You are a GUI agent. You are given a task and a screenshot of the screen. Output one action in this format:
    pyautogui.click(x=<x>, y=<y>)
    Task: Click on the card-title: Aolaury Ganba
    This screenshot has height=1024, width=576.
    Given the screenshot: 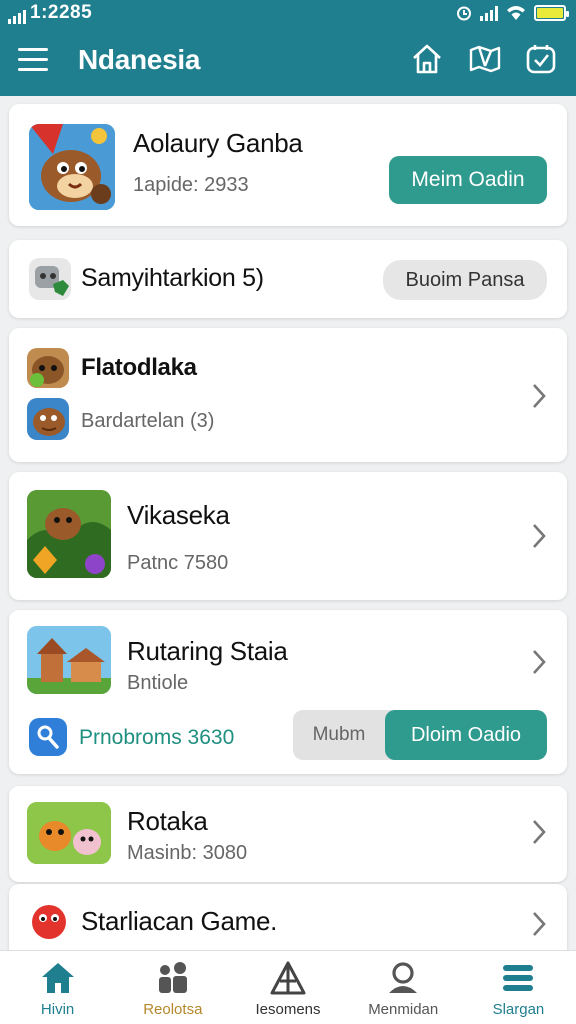 What is the action you would take?
    pyautogui.click(x=218, y=143)
    